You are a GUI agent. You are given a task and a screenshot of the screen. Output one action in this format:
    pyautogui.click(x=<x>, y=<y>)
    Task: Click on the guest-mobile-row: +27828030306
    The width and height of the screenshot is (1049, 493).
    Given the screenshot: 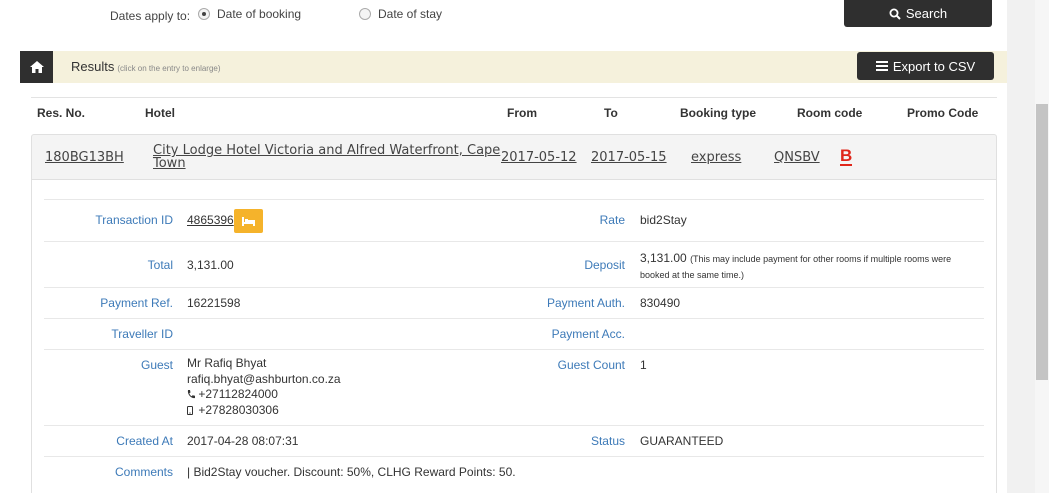 What is the action you would take?
    pyautogui.click(x=264, y=411)
    